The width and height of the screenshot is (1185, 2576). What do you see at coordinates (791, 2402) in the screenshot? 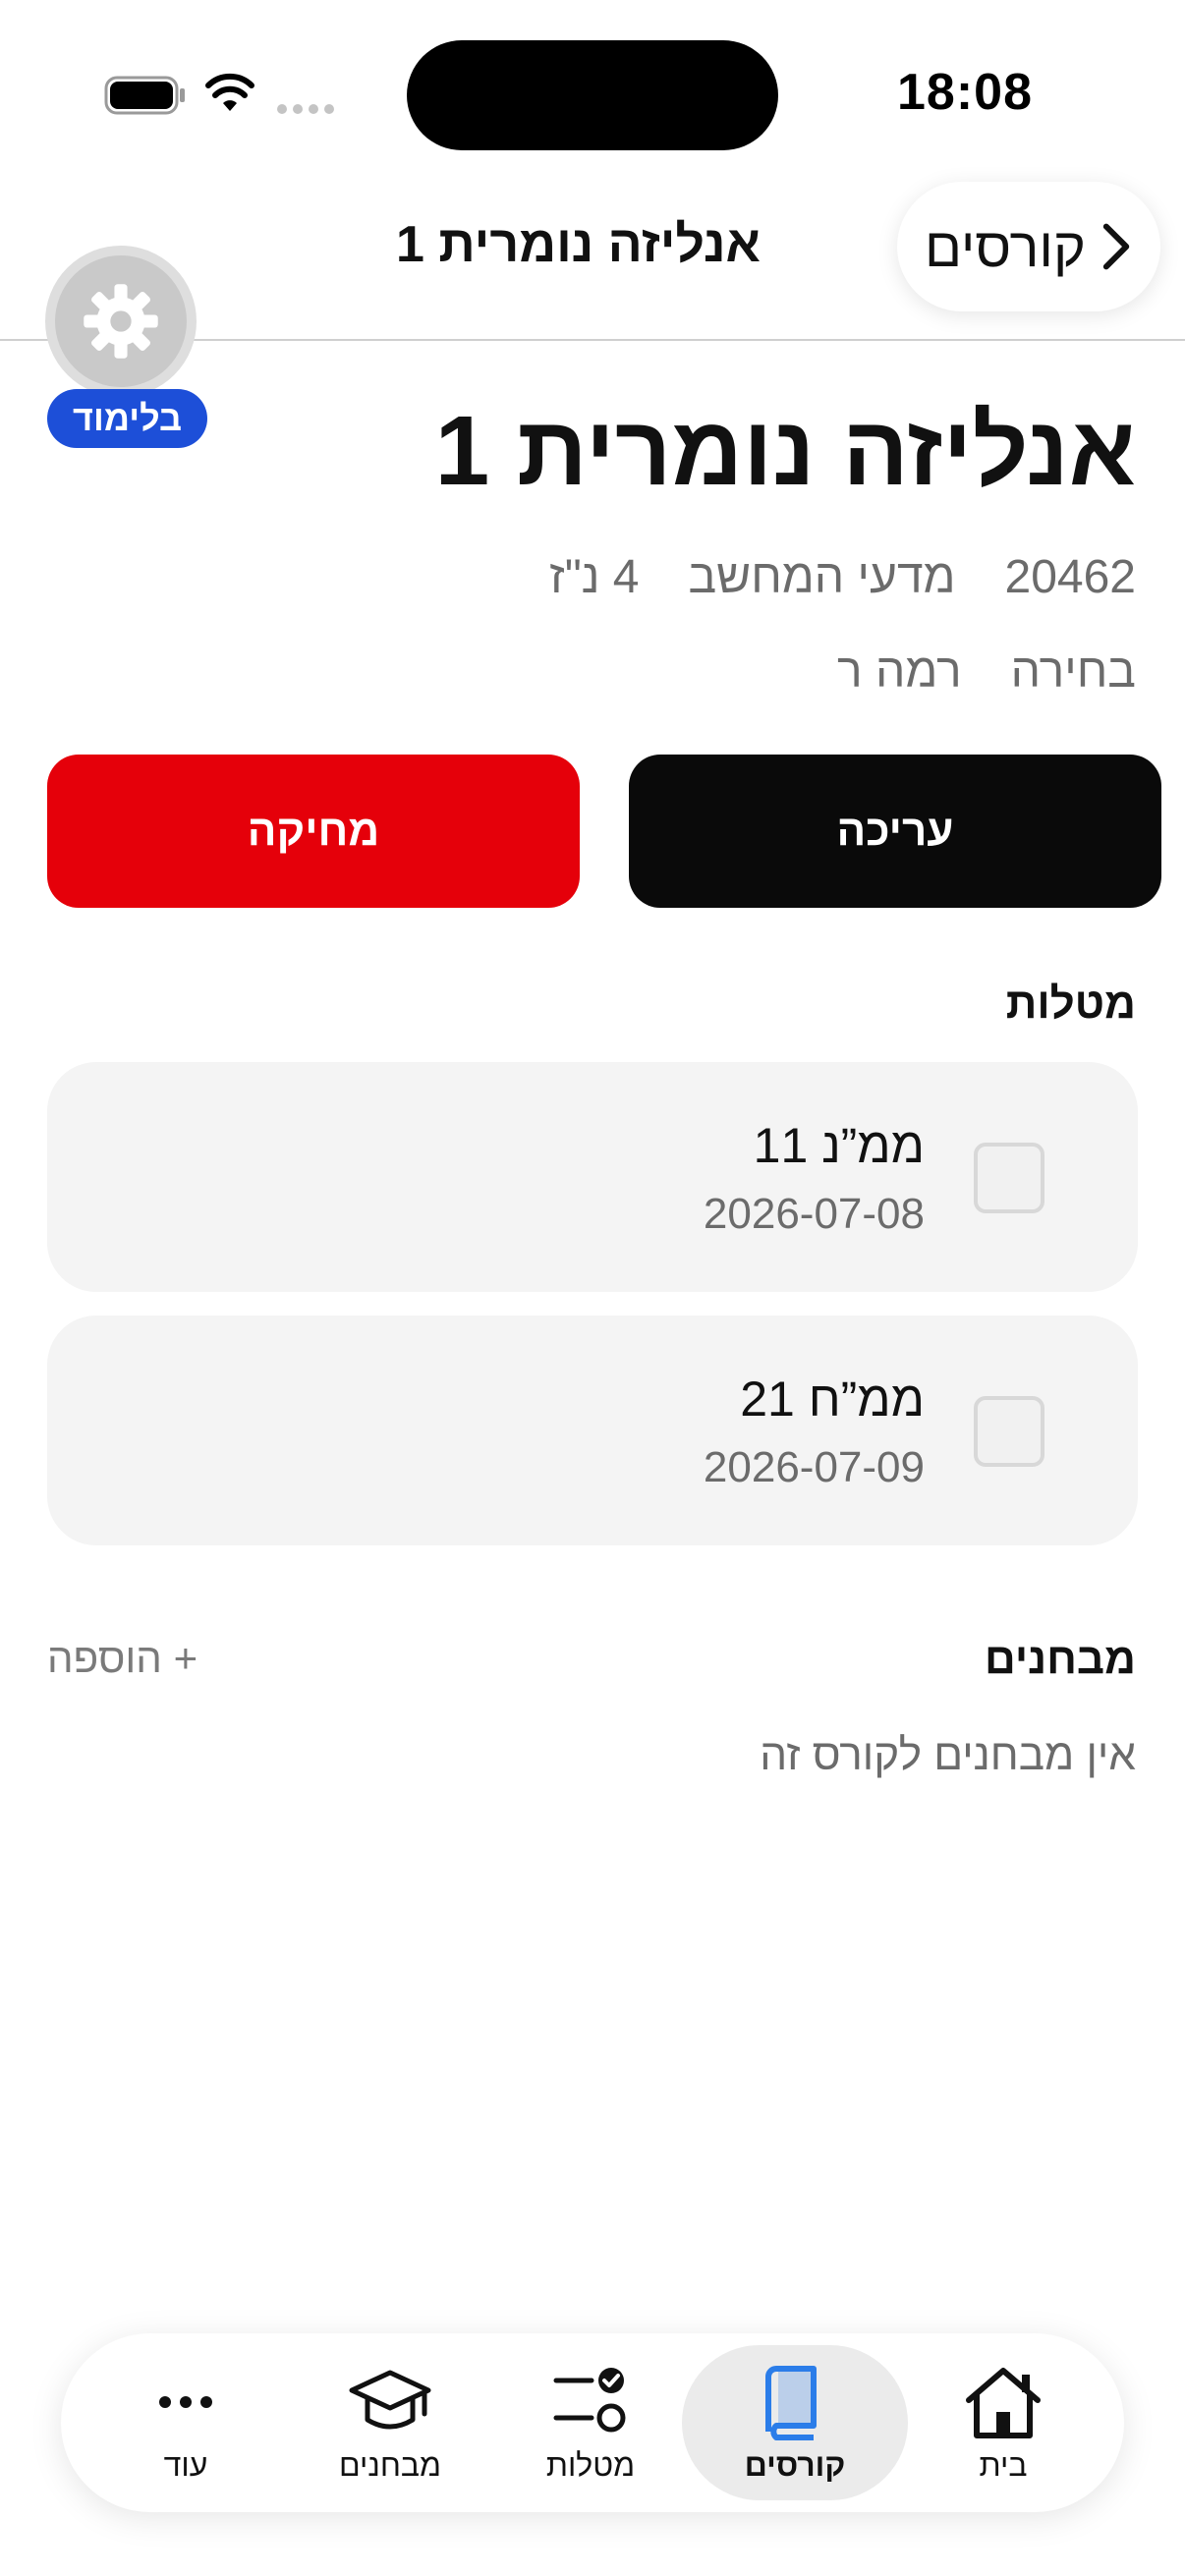
I see `book-icon` at bounding box center [791, 2402].